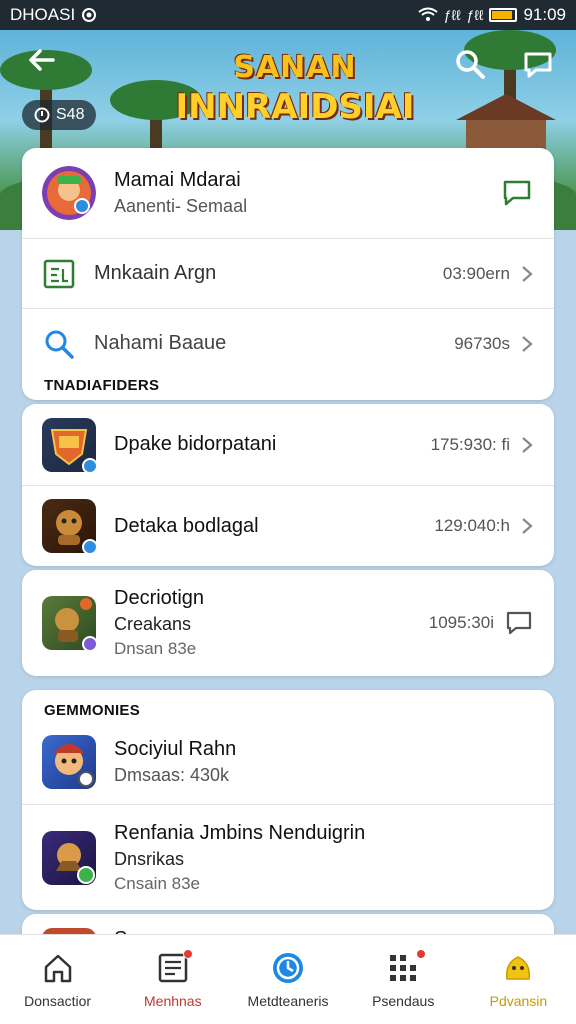 Image resolution: width=576 pixels, height=1024 pixels. Describe the element at coordinates (173, 1000) in the screenshot. I see `nav-news-label: Menhnas` at that location.